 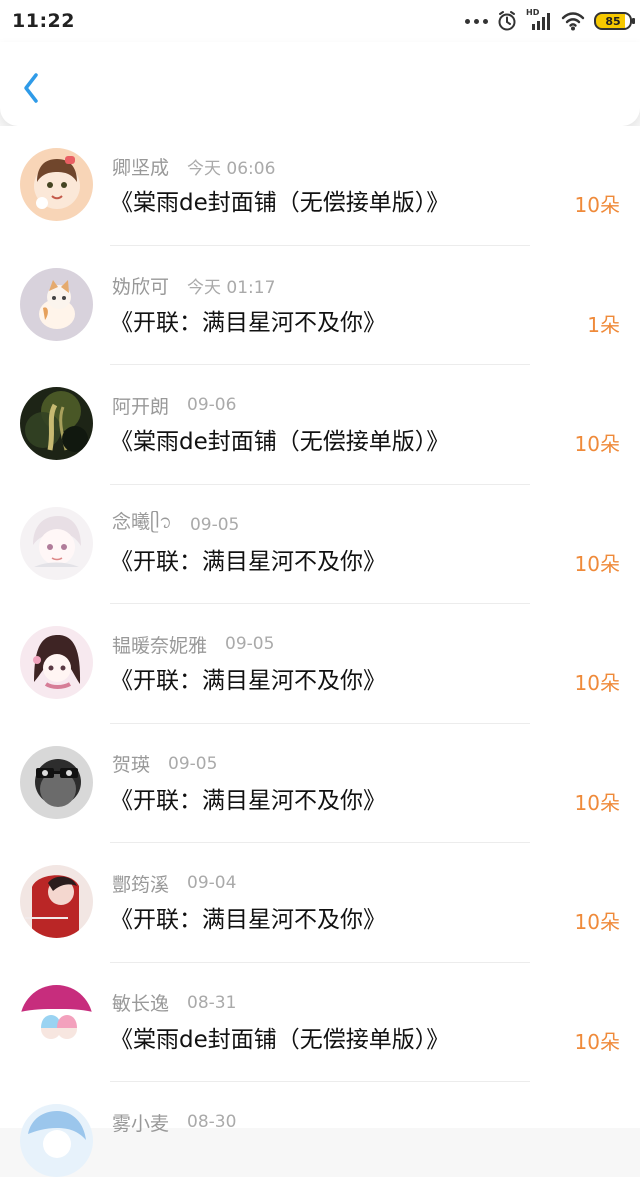 I want to click on user-name: 念曦ᥫ᭡, so click(x=142, y=522).